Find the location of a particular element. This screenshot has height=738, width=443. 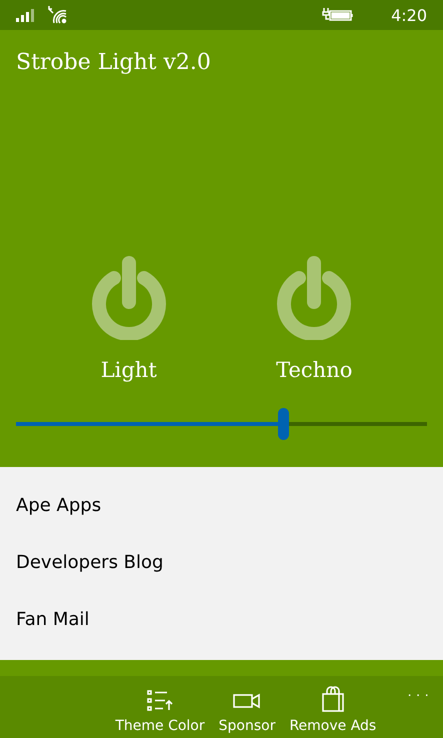

app-title: Strobe Light v2.0 is located at coordinates (113, 62).